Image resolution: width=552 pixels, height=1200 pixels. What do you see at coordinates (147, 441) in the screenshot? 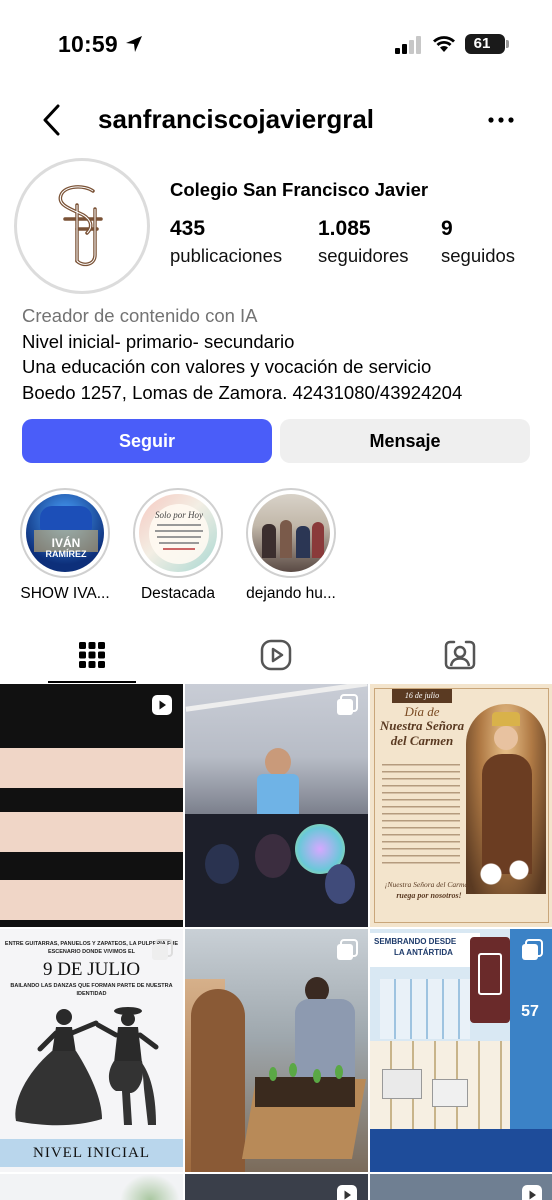
I see `follow-button: Seguir` at bounding box center [147, 441].